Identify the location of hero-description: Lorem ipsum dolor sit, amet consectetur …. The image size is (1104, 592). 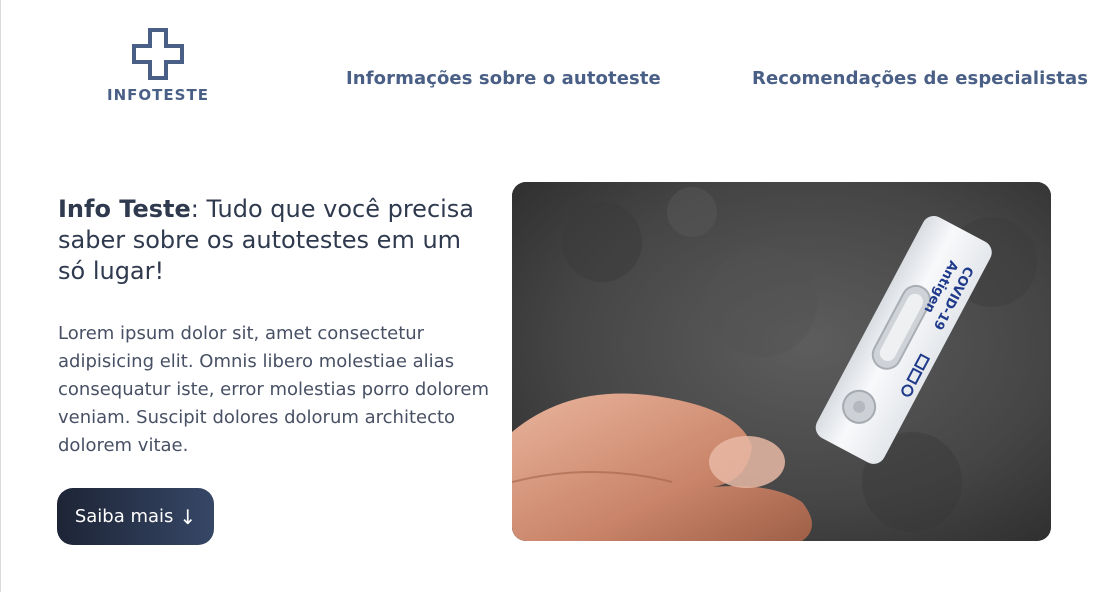
(273, 389).